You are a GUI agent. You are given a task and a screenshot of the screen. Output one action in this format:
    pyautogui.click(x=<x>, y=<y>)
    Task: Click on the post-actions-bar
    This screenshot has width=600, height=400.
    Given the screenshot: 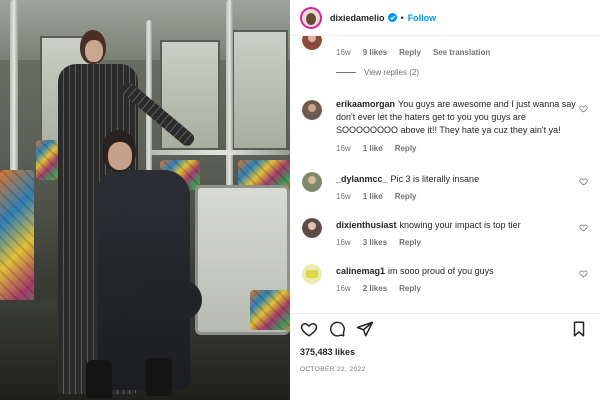 What is the action you would take?
    pyautogui.click(x=445, y=328)
    